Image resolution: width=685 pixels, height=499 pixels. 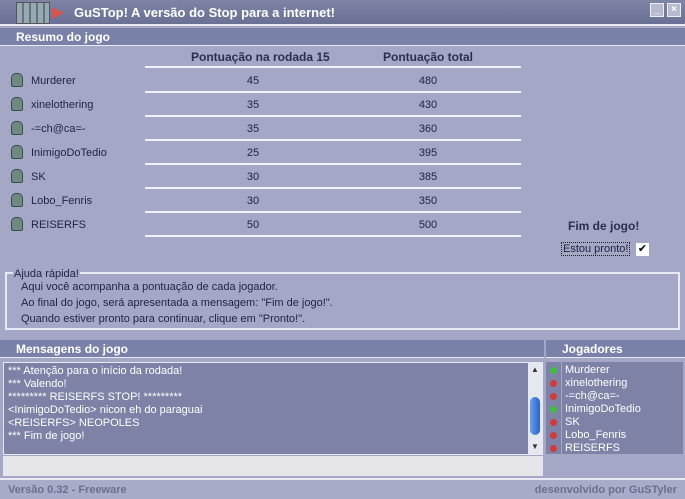 I want to click on messages-scrollbar: ▲ ▼, so click(x=535, y=408).